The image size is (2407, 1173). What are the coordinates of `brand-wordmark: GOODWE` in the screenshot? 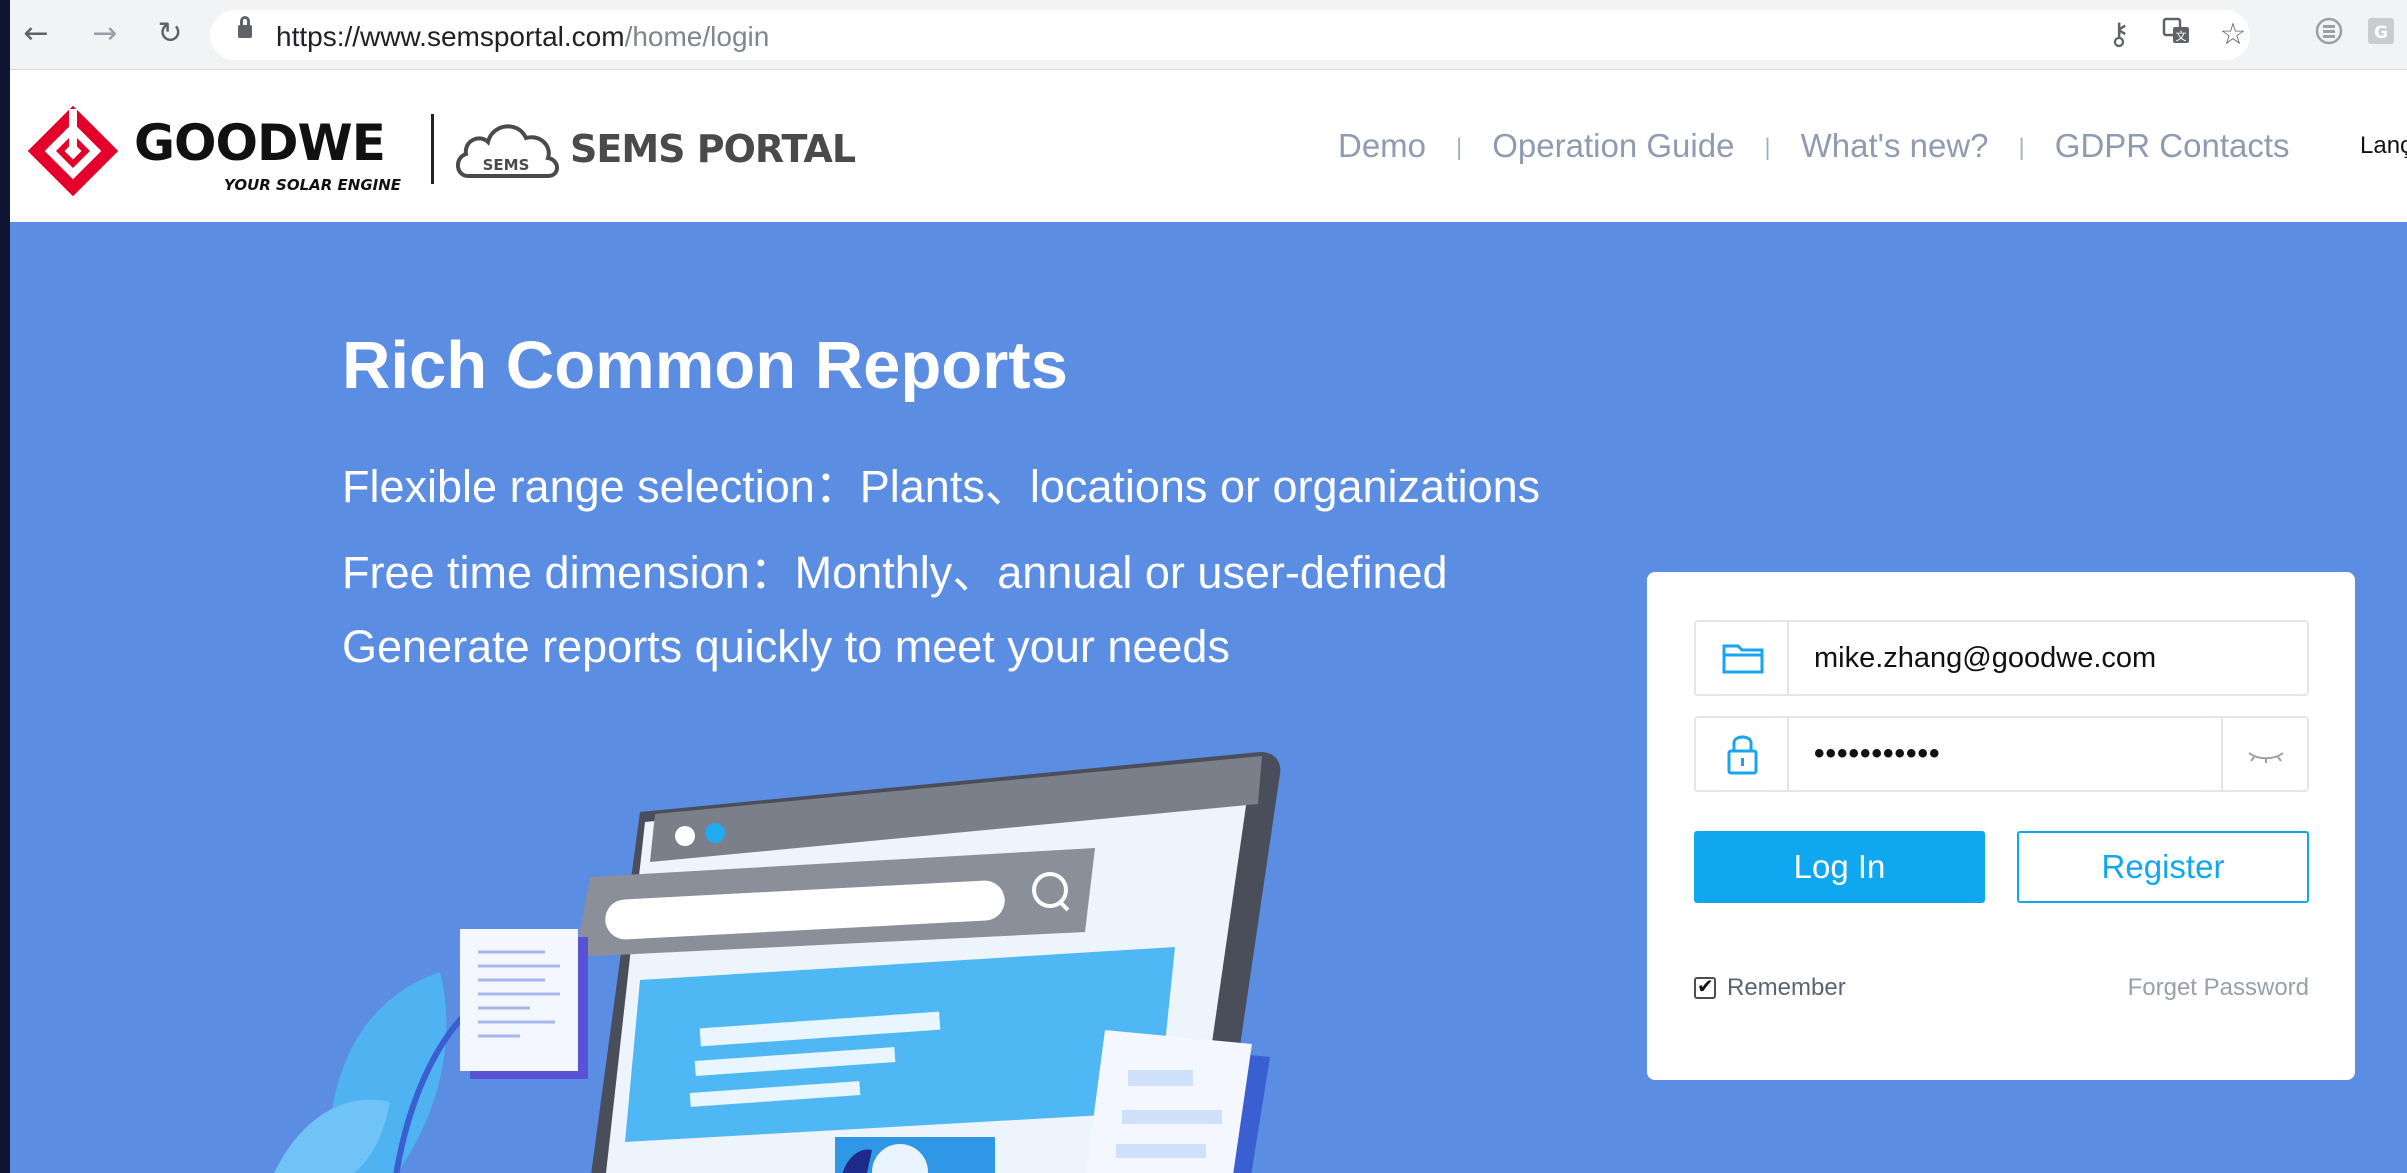 It's located at (260, 143).